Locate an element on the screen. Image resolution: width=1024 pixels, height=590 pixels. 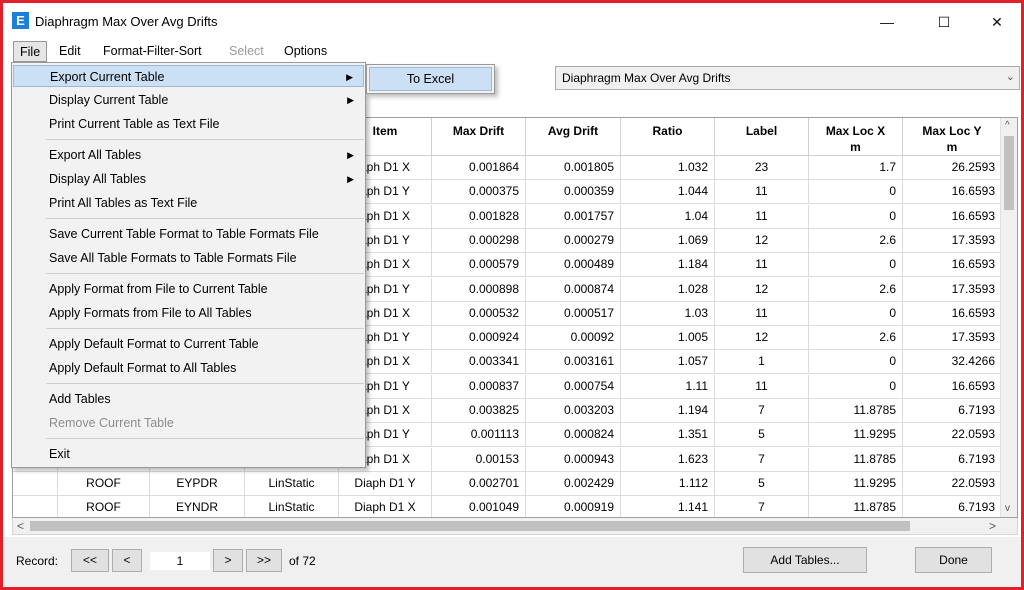
menu-format-filter-sort: Format-Filter-Sort is located at coordinates (152, 51).